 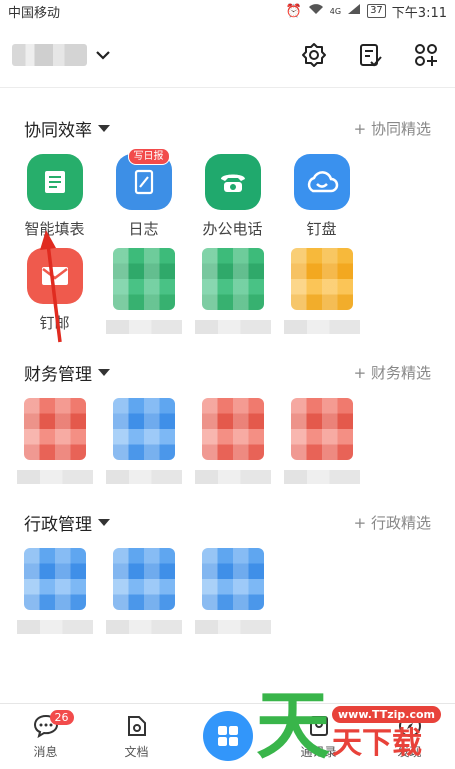 I want to click on site-watermark: 天 www.TTzip.com 天下载, so click(x=348, y=726).